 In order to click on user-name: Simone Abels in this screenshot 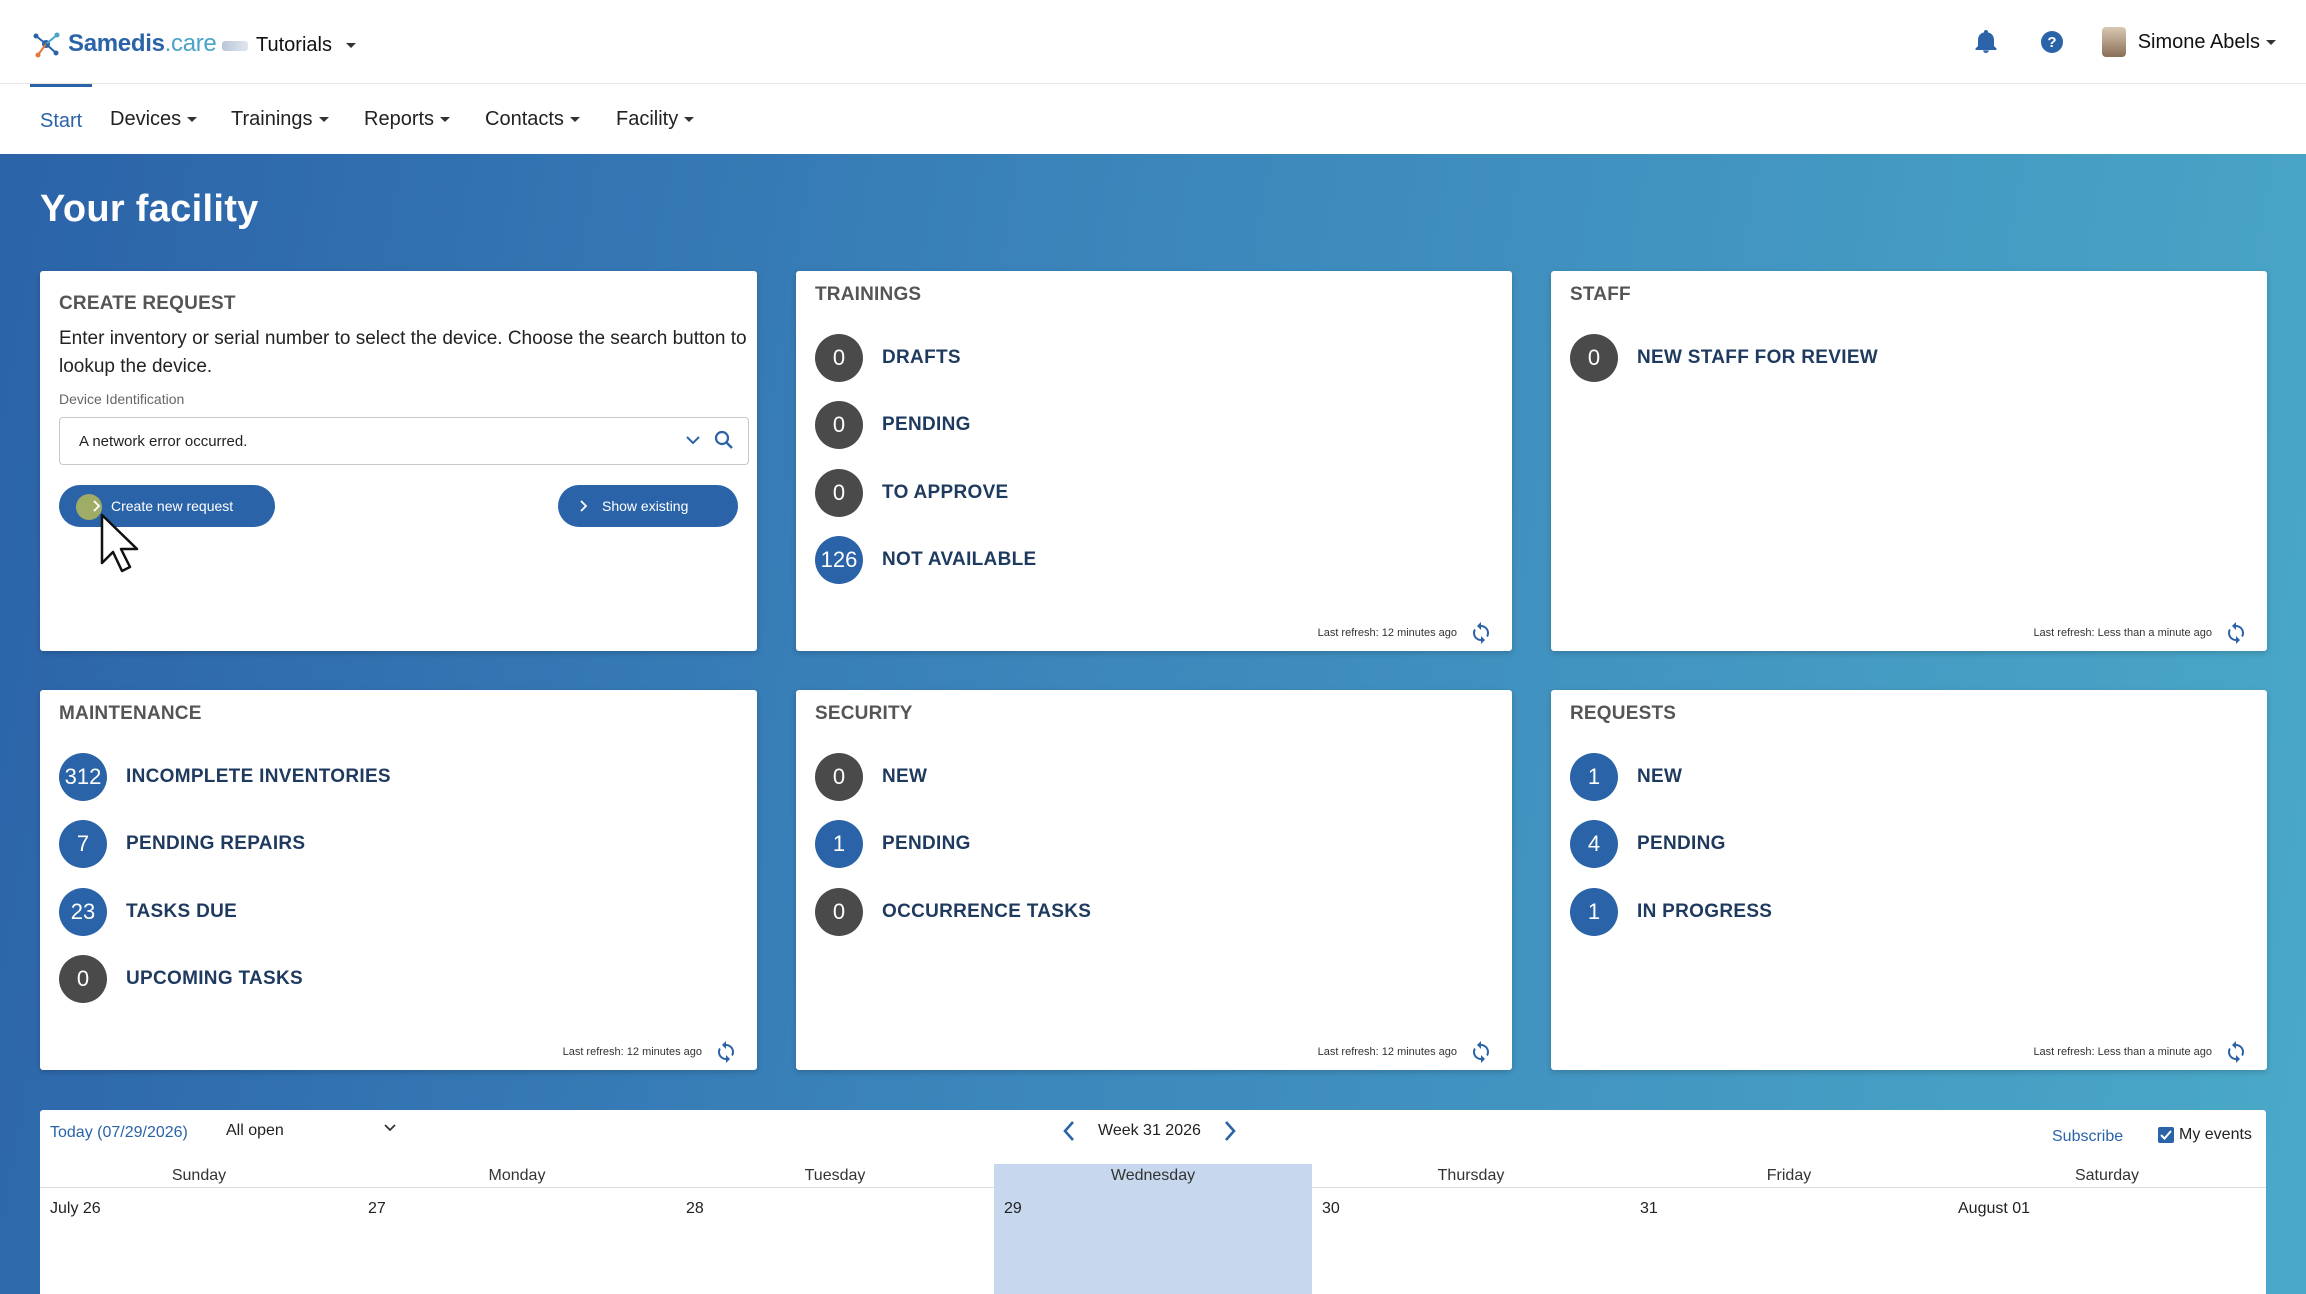, I will do `click(2199, 42)`.